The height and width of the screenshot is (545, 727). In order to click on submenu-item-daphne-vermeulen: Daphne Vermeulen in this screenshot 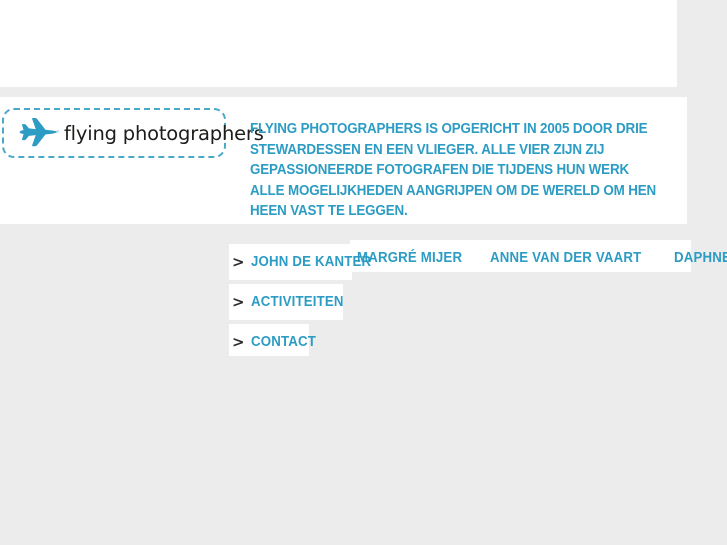, I will do `click(700, 258)`.